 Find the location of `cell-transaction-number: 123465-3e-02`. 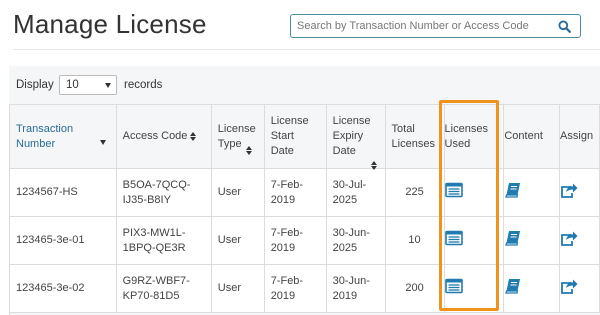

cell-transaction-number: 123465-3e-02 is located at coordinates (63, 288).